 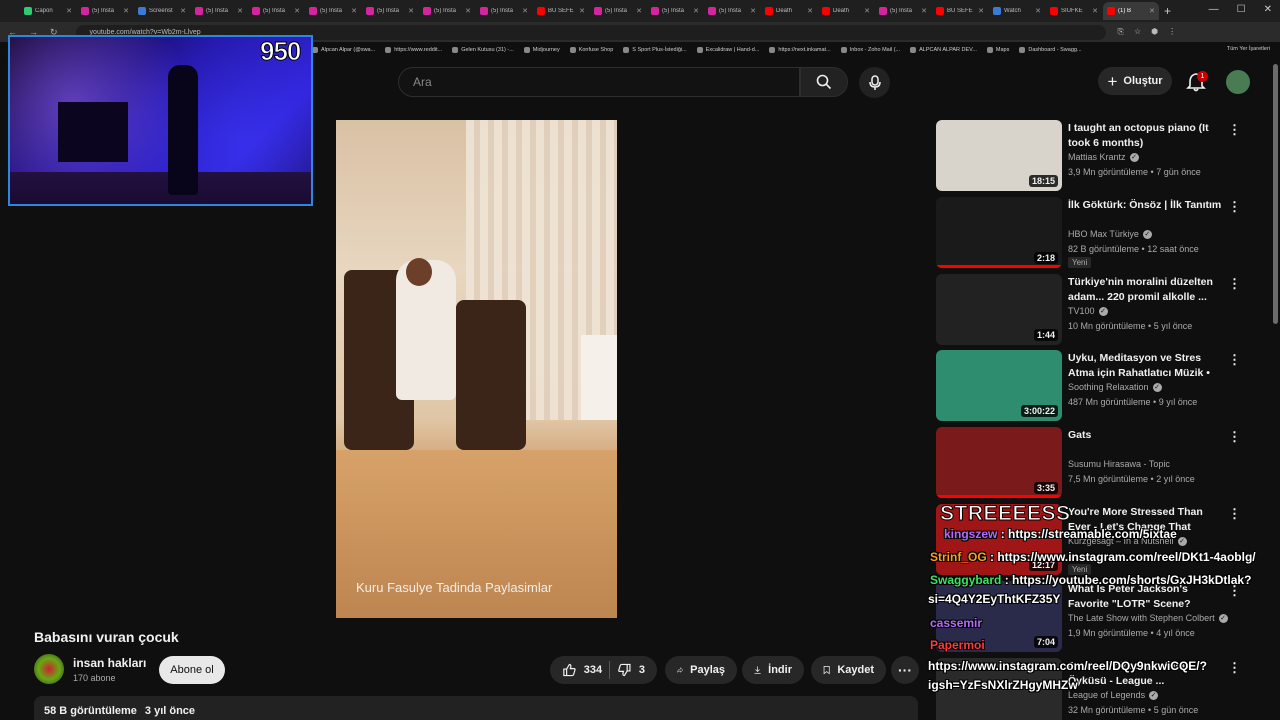 What do you see at coordinates (1088, 311) in the screenshot?
I see `recommendation-channel: TV100 ✓` at bounding box center [1088, 311].